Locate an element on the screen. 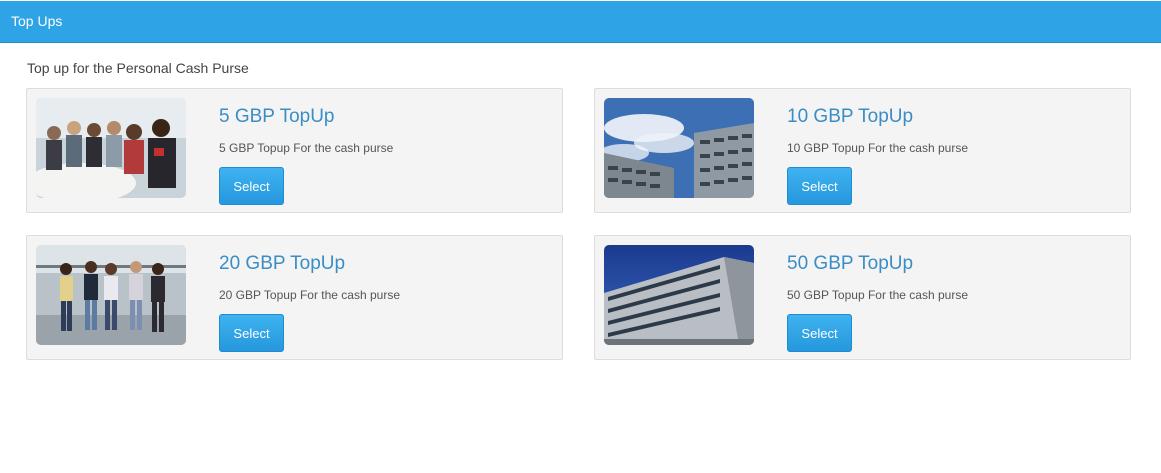  students-group-photo is located at coordinates (111, 148).